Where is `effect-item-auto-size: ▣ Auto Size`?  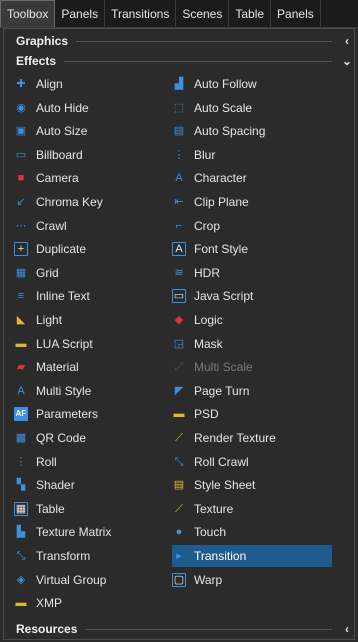 effect-item-auto-size: ▣ Auto Size is located at coordinates (94, 131).